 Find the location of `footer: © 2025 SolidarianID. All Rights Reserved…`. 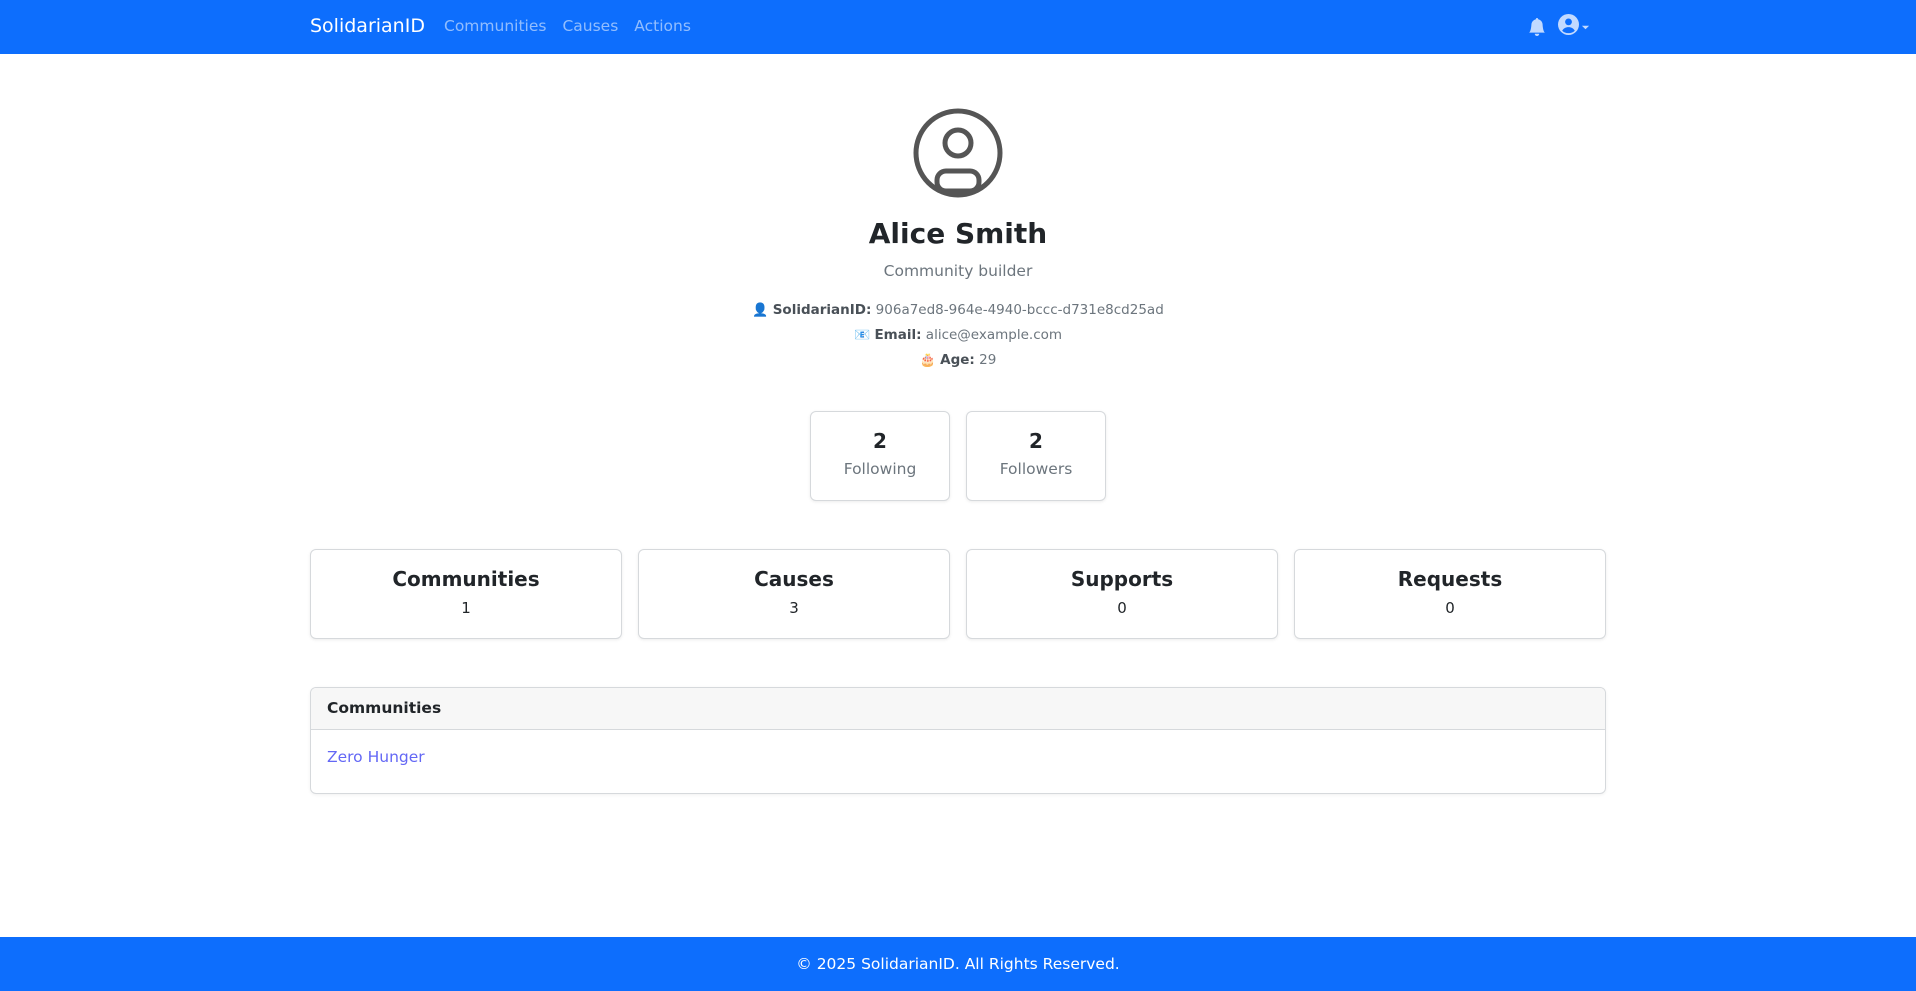

footer: © 2025 SolidarianID. All Rights Reserved… is located at coordinates (958, 964).